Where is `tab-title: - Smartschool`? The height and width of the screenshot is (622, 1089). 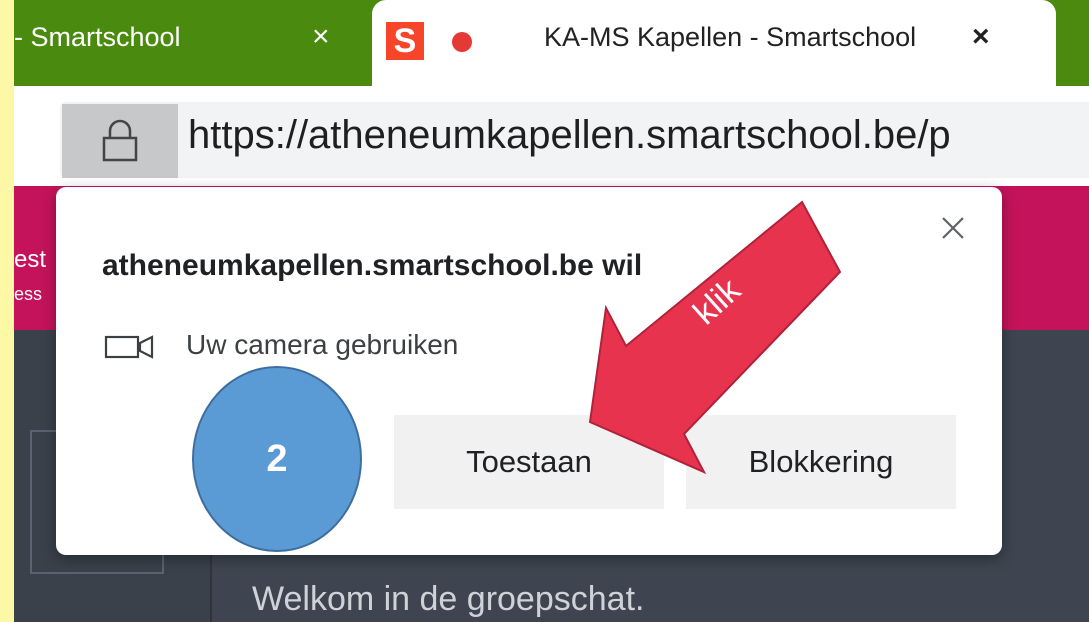 tab-title: - Smartschool is located at coordinates (97, 37).